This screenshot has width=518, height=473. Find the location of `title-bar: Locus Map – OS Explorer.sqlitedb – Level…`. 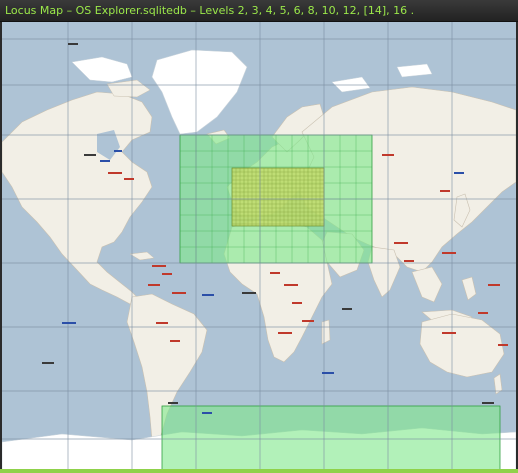

title-bar: Locus Map – OS Explorer.sqlitedb – Level… is located at coordinates (259, 11).